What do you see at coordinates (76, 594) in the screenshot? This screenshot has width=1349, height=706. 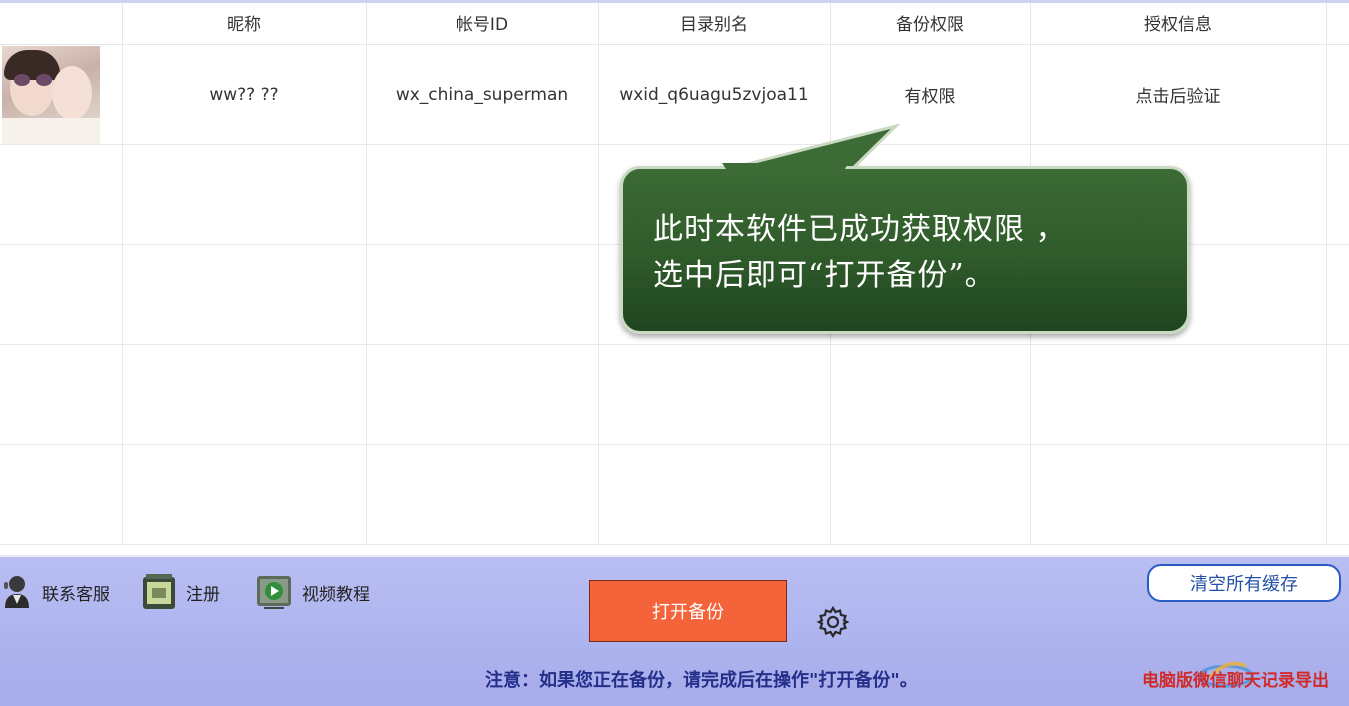 I see `contact-support-label: 联系客服` at bounding box center [76, 594].